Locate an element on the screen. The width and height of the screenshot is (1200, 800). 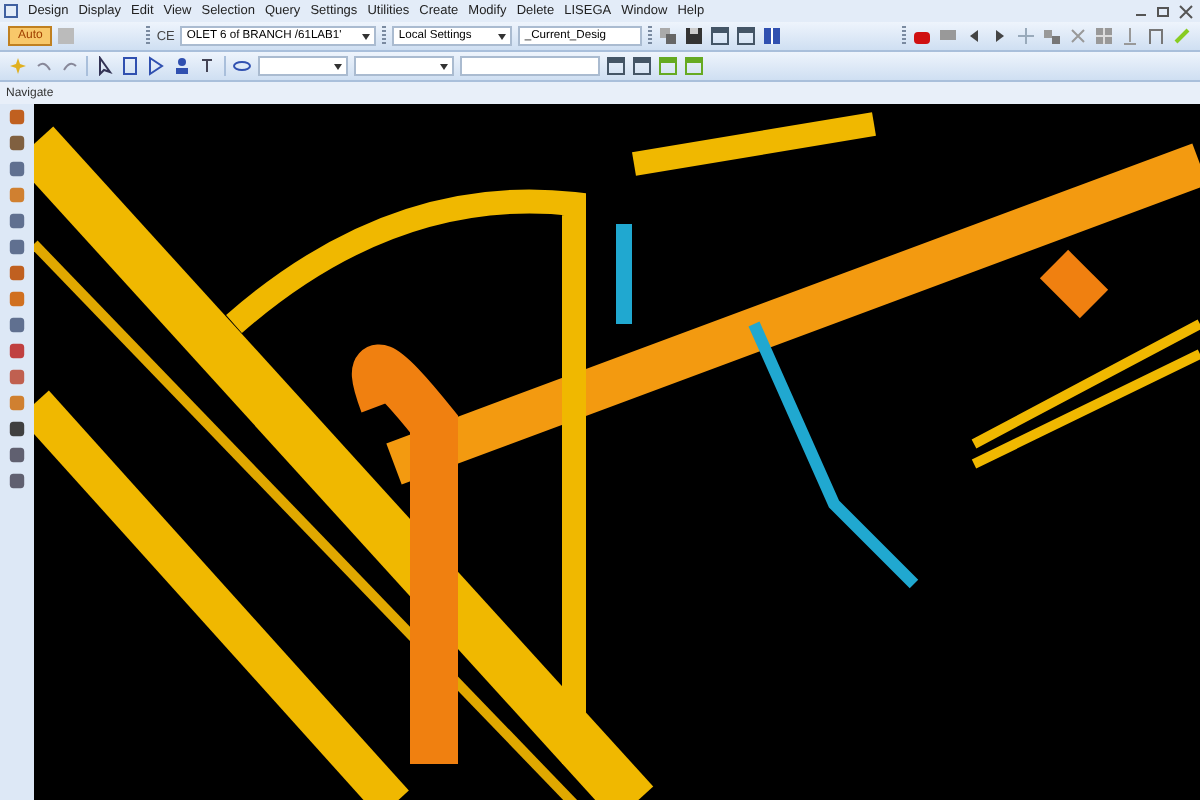
copy-icon is located at coordinates (668, 36).